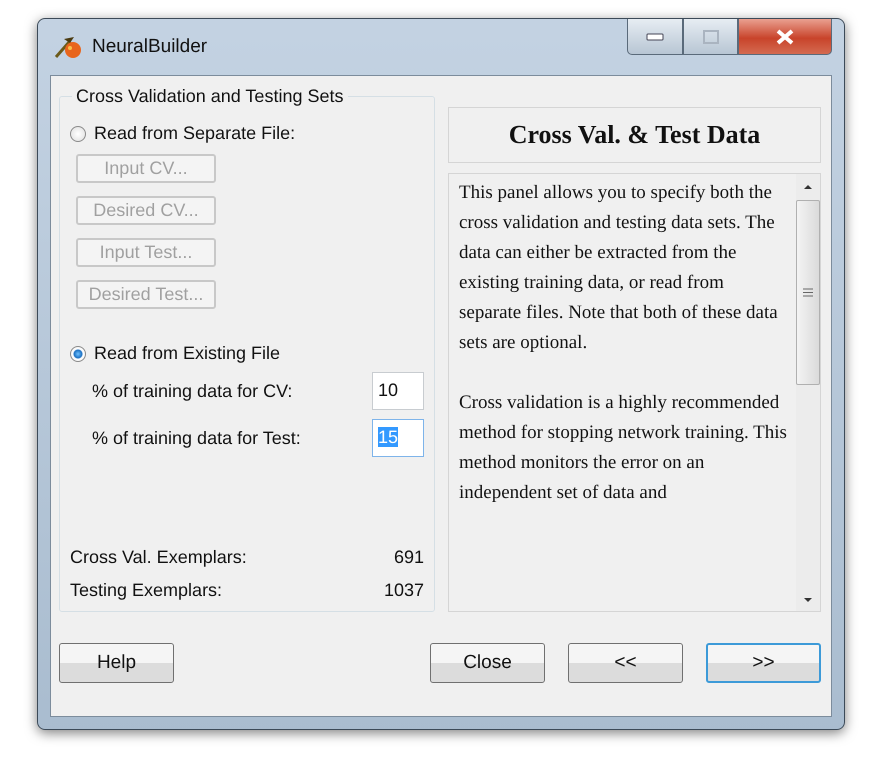 This screenshot has width=874, height=763. I want to click on help-paragraph: Cross validation is a highly recommended method for stopping network training. This method monitors the error on an independent set of data and, so click(623, 448).